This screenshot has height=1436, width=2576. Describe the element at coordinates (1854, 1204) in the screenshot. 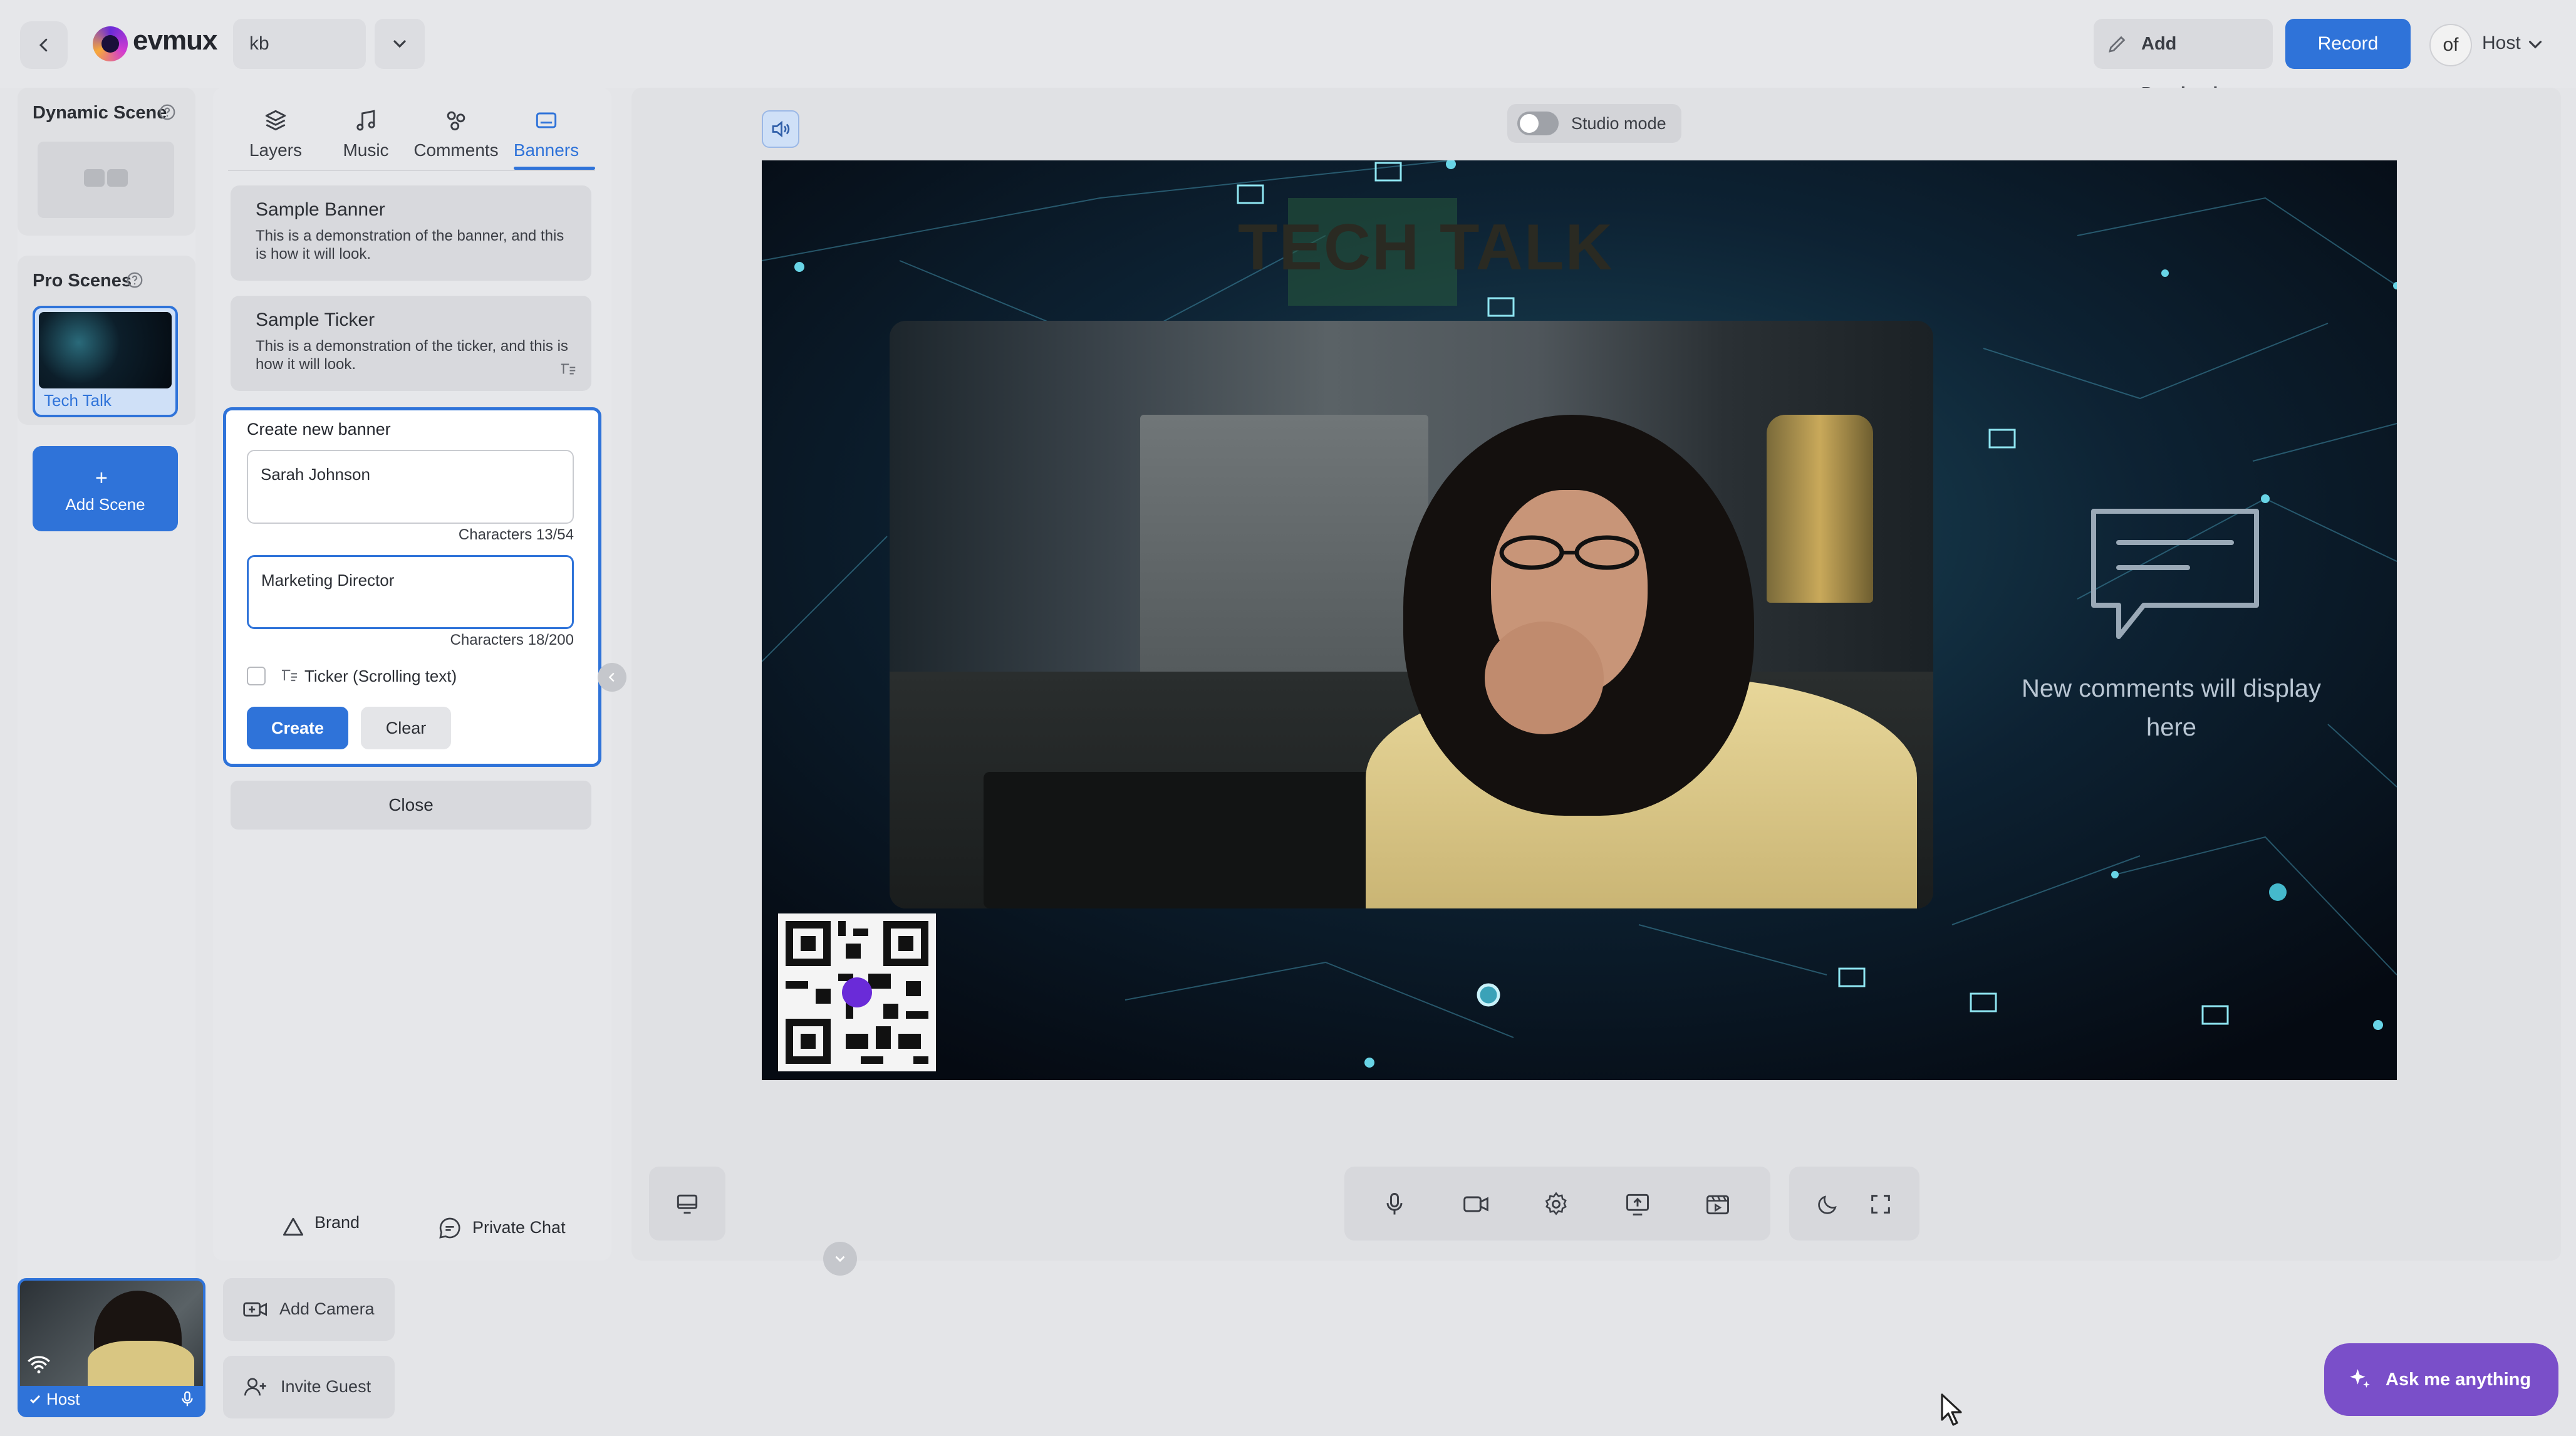

I see `view-controls` at that location.